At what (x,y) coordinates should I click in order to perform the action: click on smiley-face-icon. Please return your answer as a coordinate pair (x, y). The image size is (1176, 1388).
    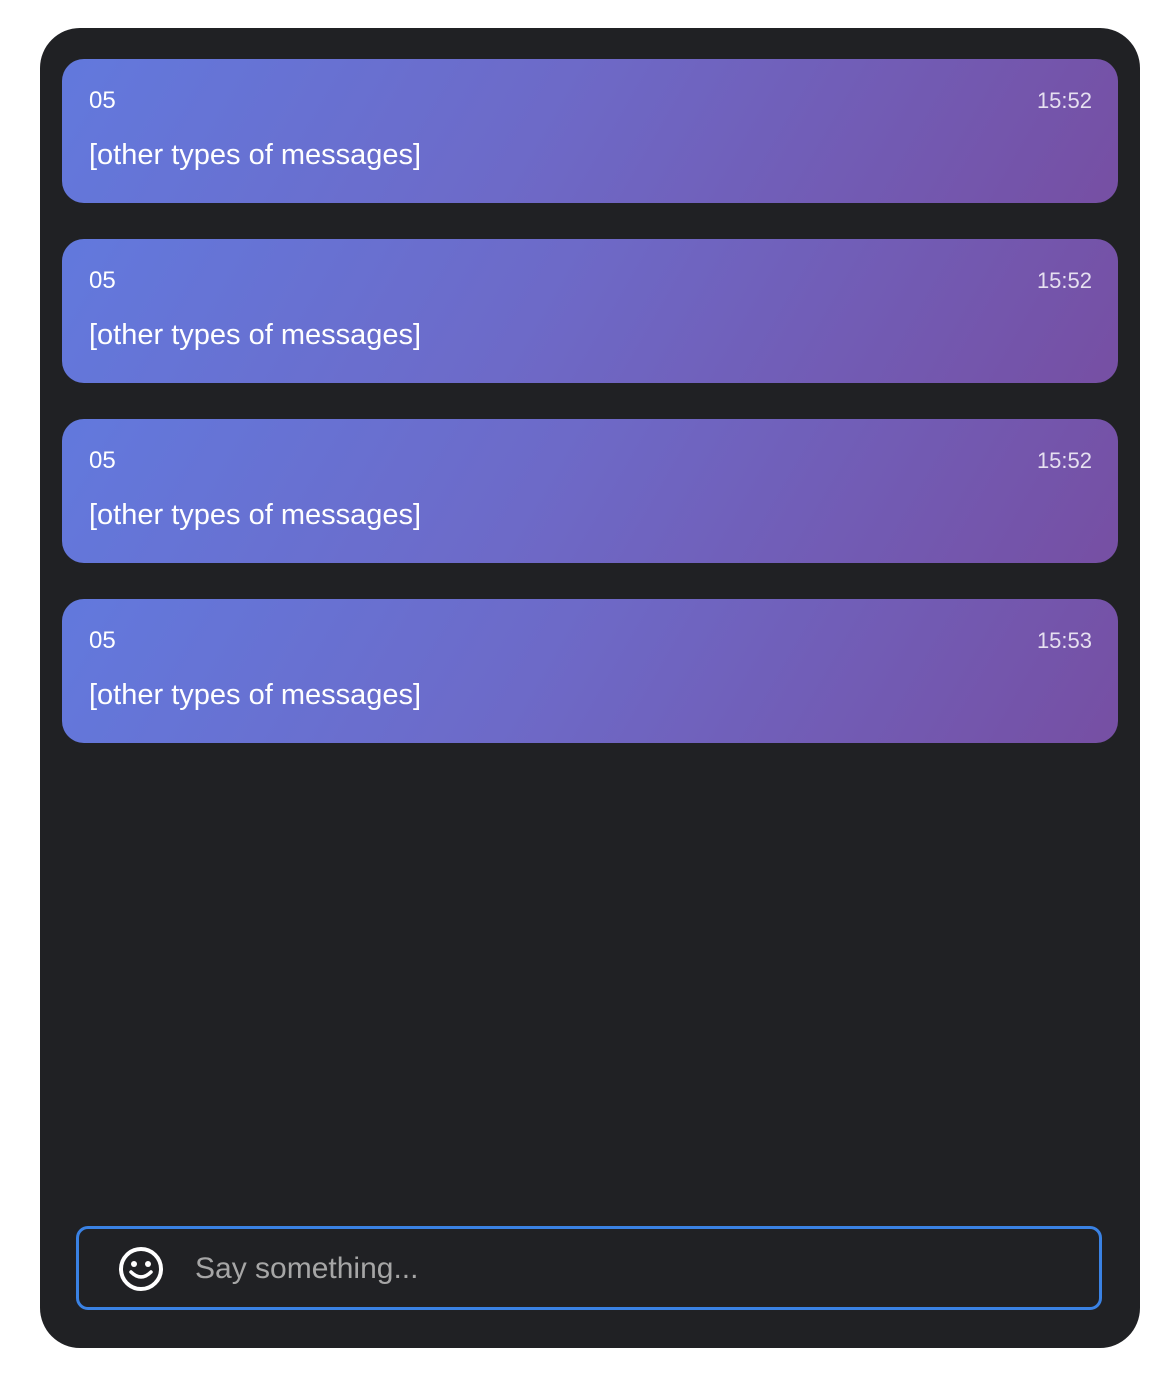
    Looking at the image, I should click on (141, 1269).